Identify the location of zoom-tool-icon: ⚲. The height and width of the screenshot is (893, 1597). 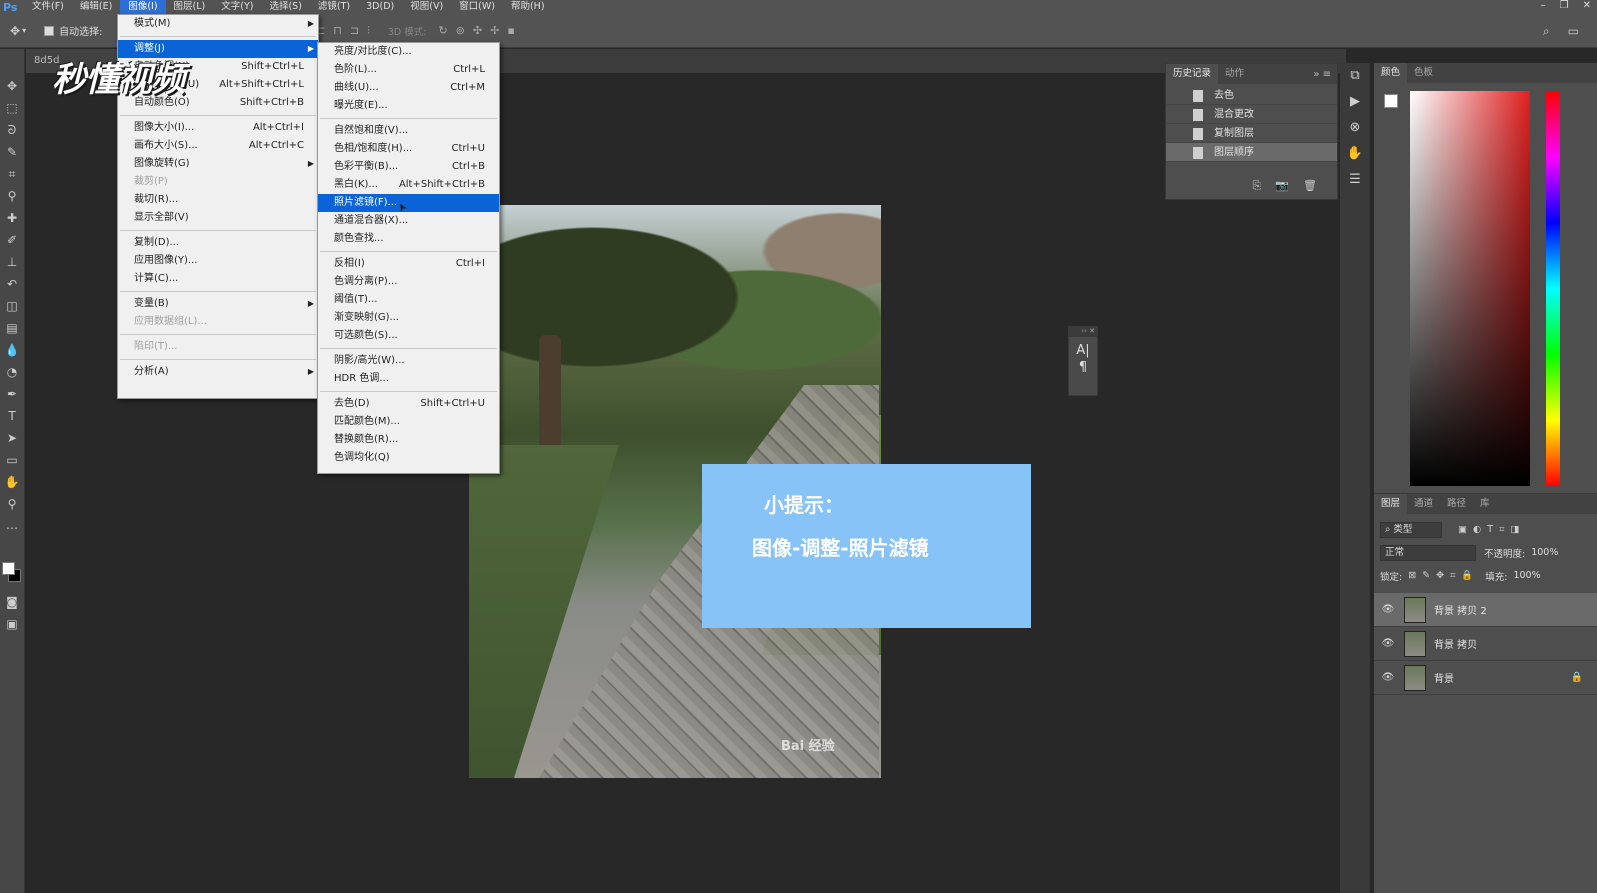
(12, 504).